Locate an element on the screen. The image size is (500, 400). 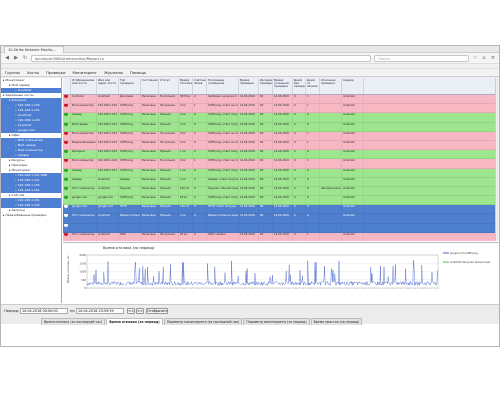
table-cell: 5 мс is located at coordinates (186, 145).